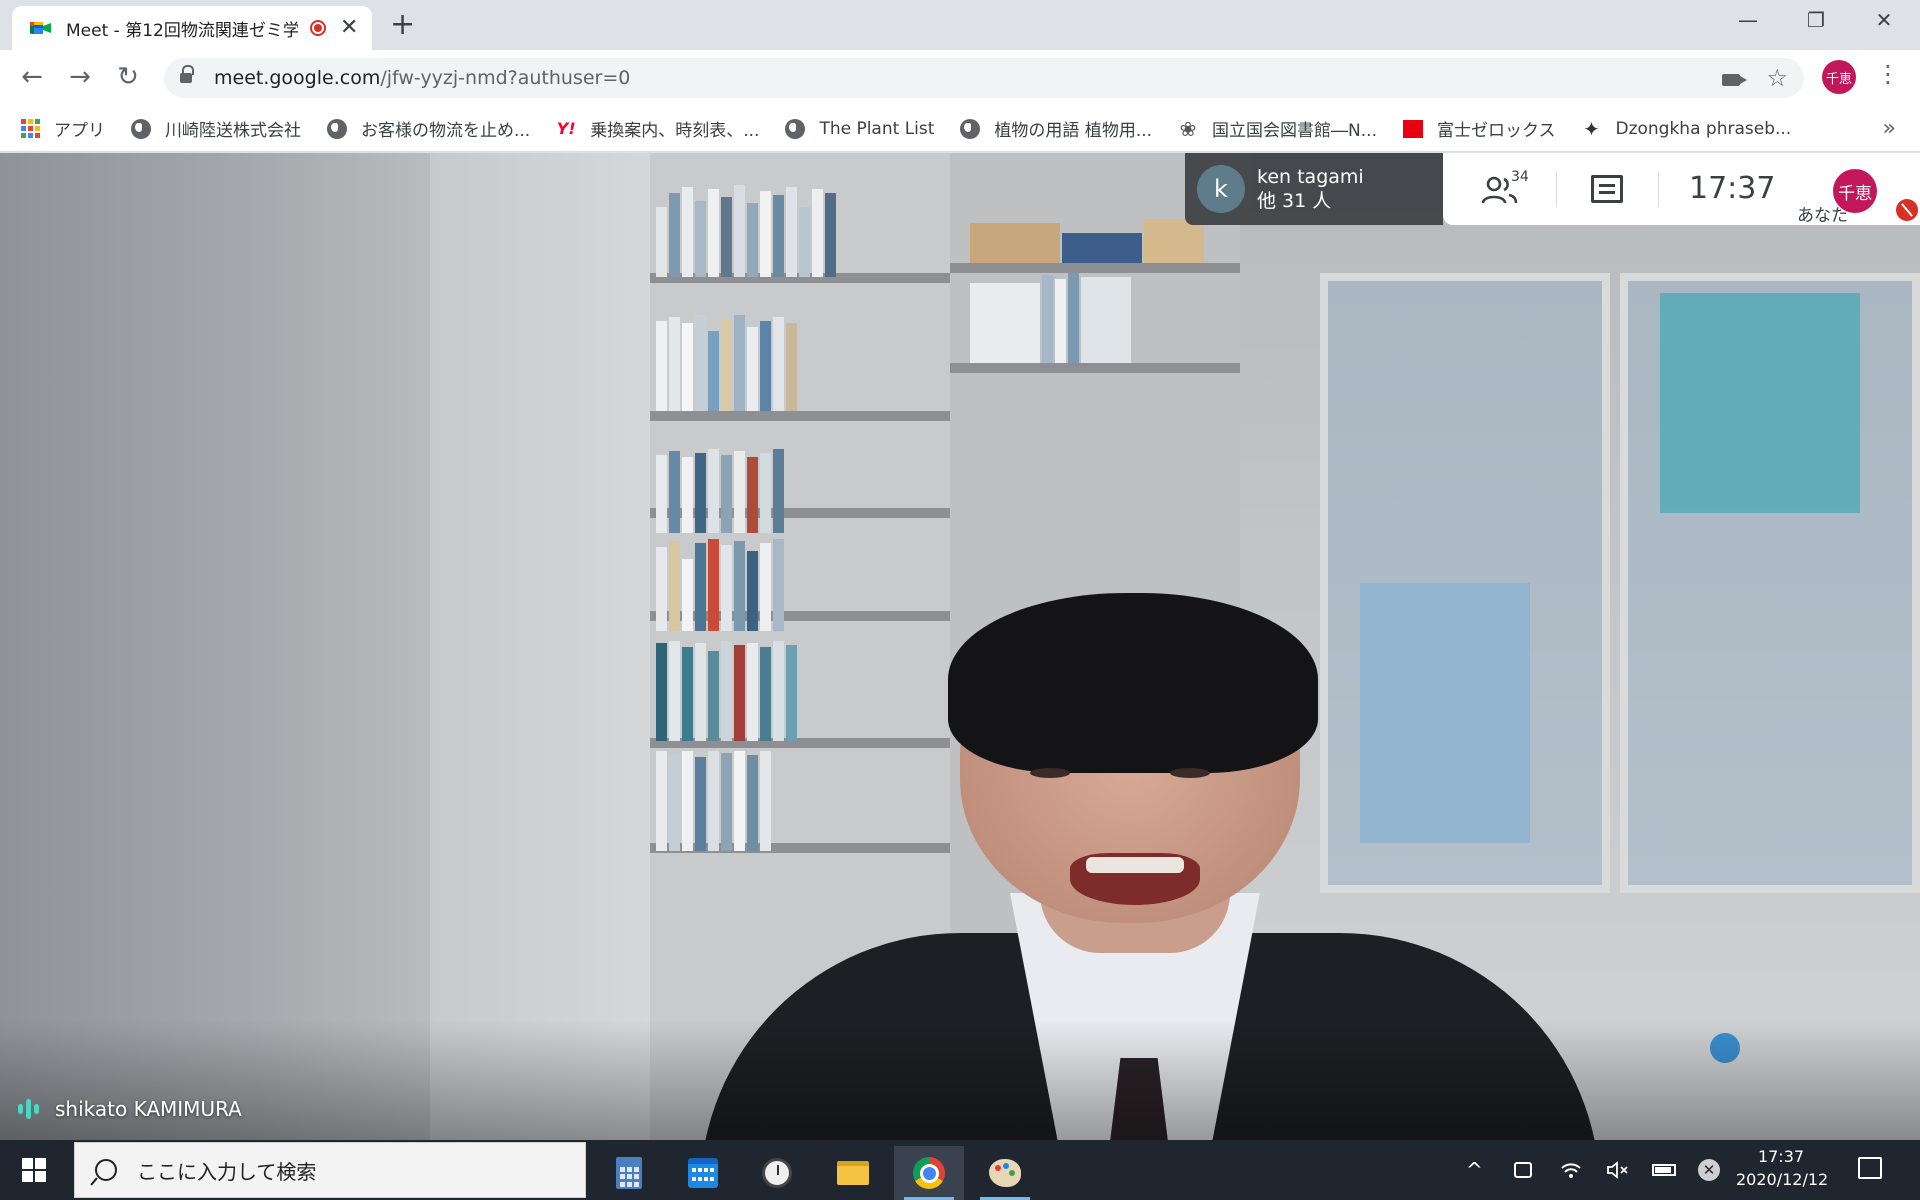 The image size is (1920, 1200). I want to click on tray-overflow-icon: ^, so click(1474, 1170).